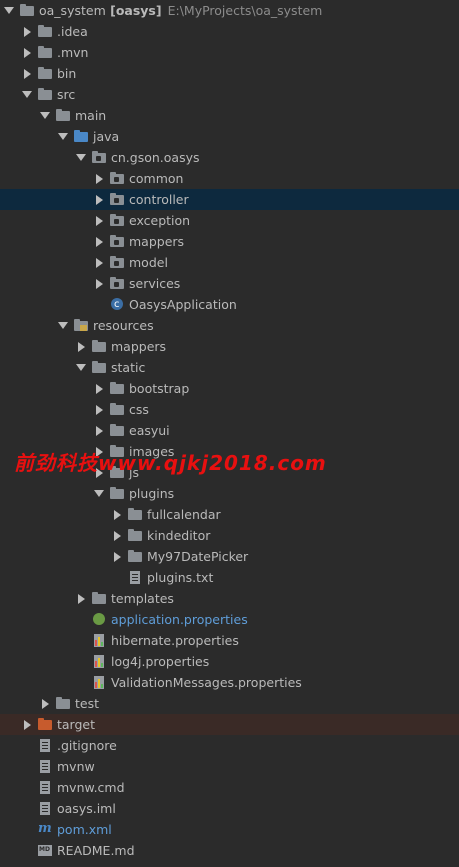 This screenshot has width=459, height=867. Describe the element at coordinates (117, 304) in the screenshot. I see `spring-class-icon` at that location.